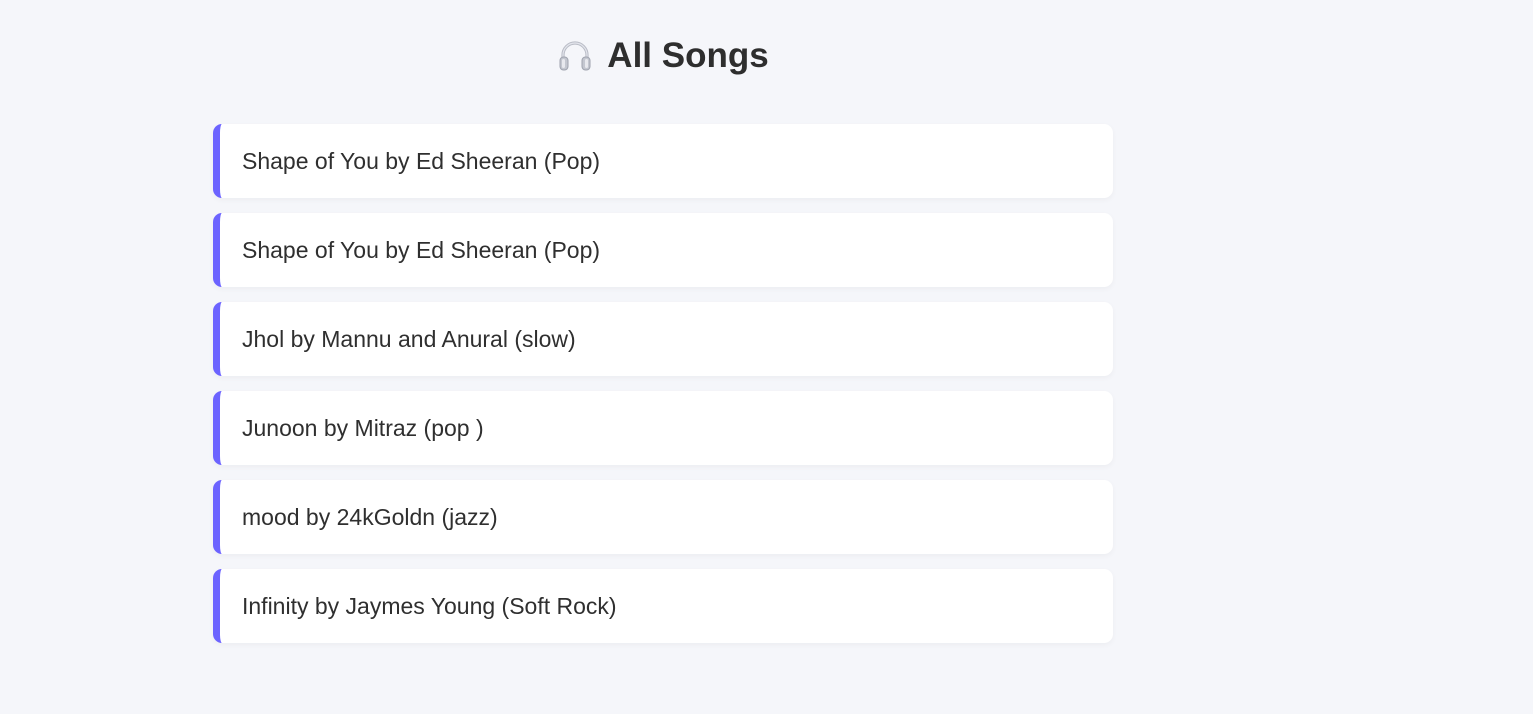 The image size is (1533, 714). What do you see at coordinates (429, 605) in the screenshot?
I see `song-label: Infinity by Jaymes Young (Soft Rock)` at bounding box center [429, 605].